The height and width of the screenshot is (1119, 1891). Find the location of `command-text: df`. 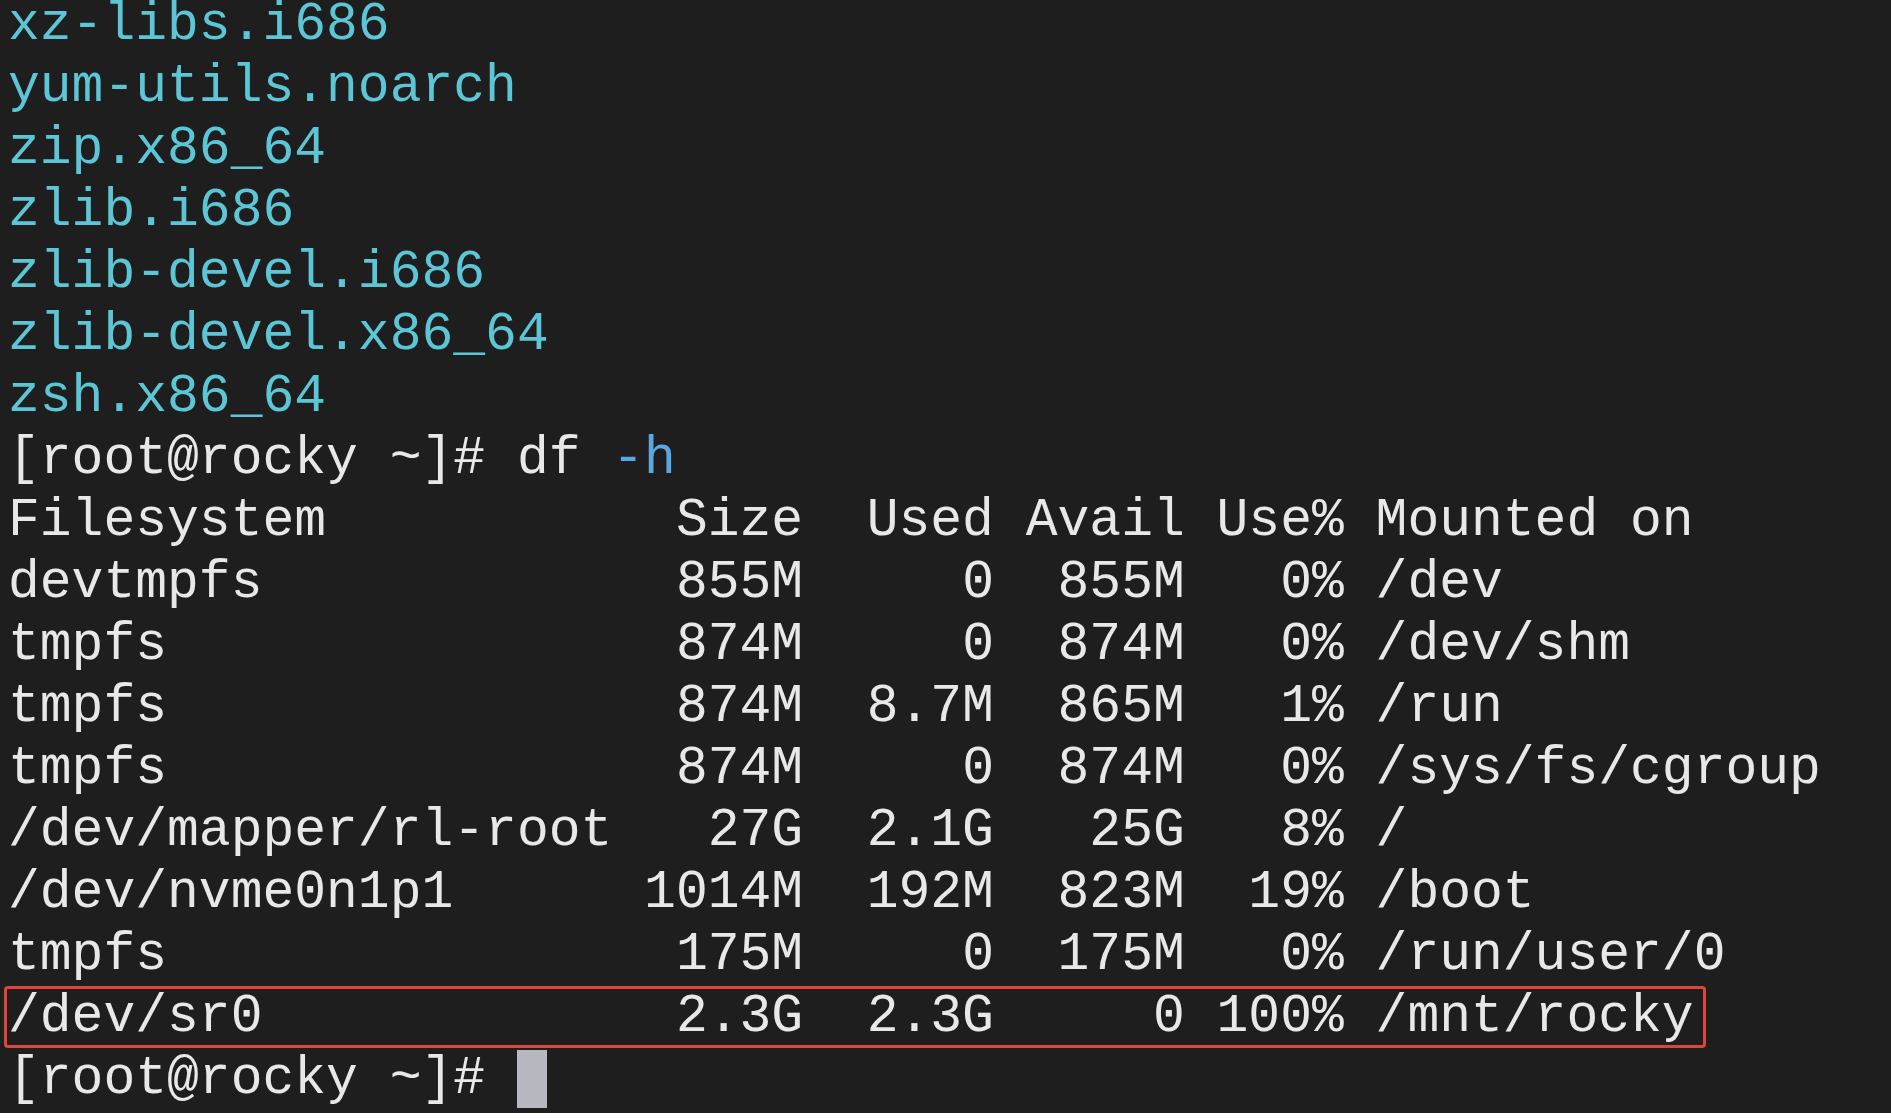

command-text: df is located at coordinates (548, 459).